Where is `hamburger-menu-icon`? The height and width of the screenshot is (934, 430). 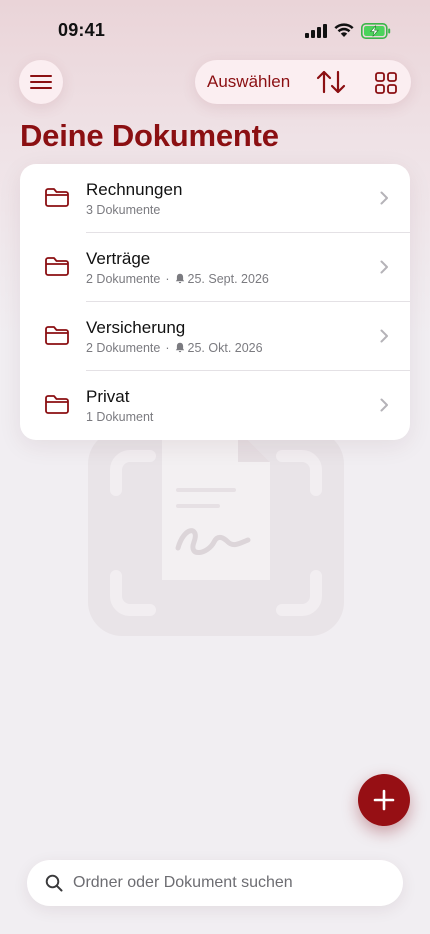 hamburger-menu-icon is located at coordinates (41, 82).